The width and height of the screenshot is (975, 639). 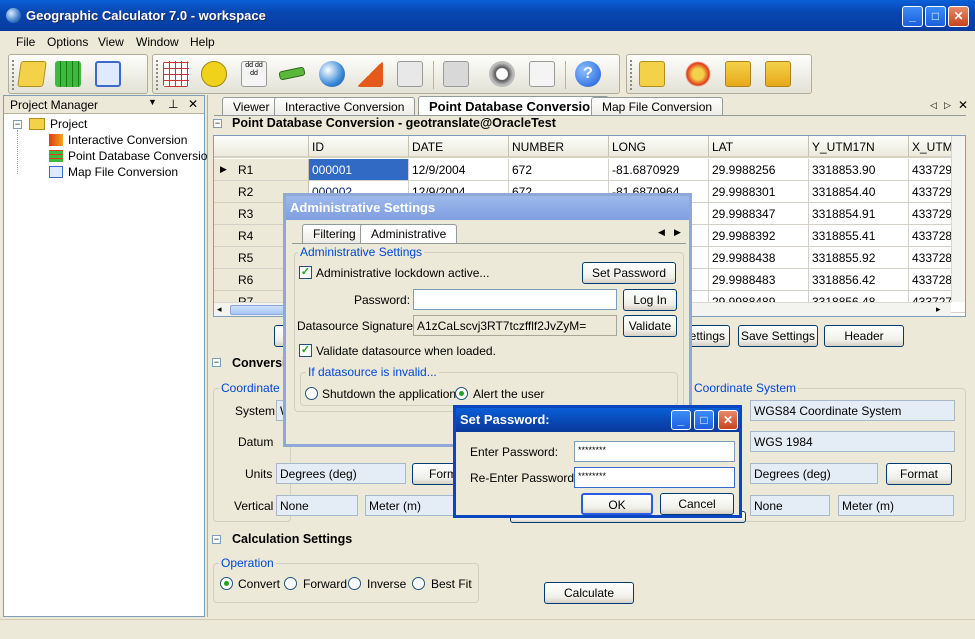 I want to click on dropdown-icon: ▼, so click(x=152, y=102).